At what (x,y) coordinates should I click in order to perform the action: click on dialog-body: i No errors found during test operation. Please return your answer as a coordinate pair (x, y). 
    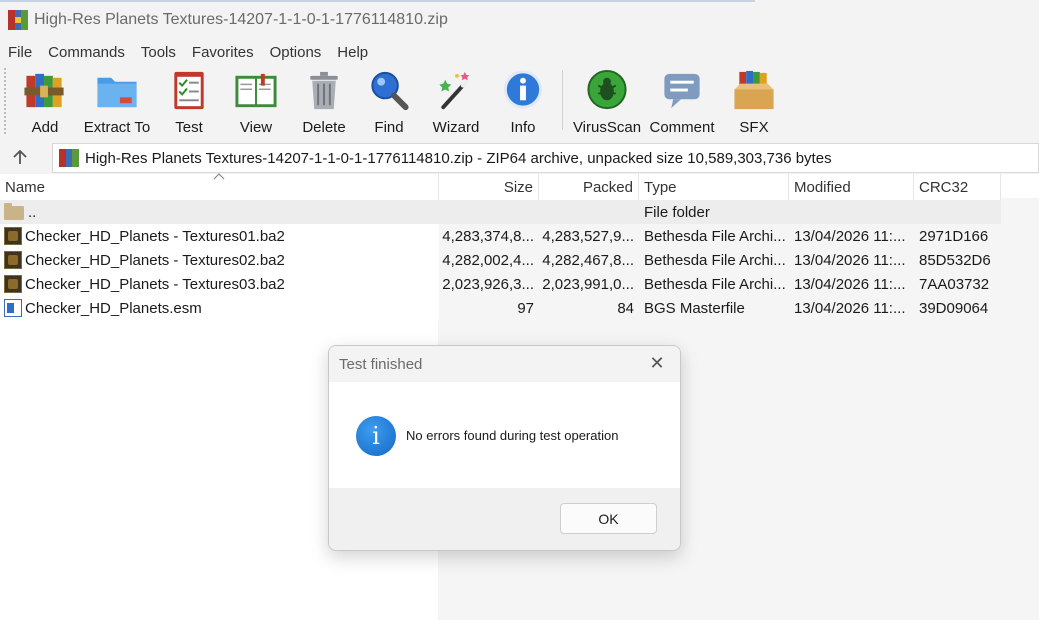
    Looking at the image, I should click on (504, 435).